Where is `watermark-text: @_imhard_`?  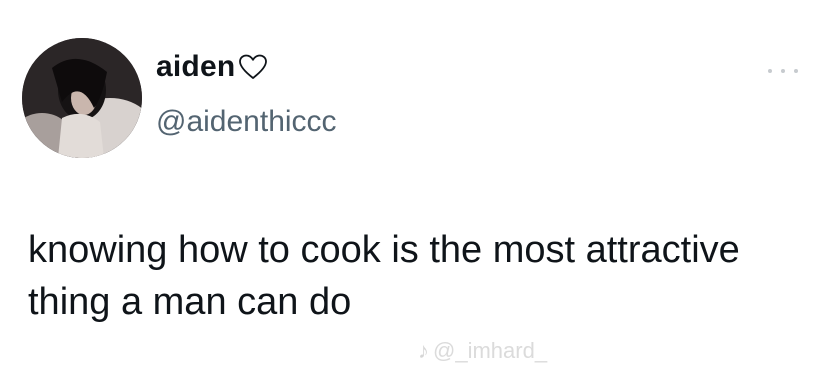
watermark-text: @_imhard_ is located at coordinates (490, 350).